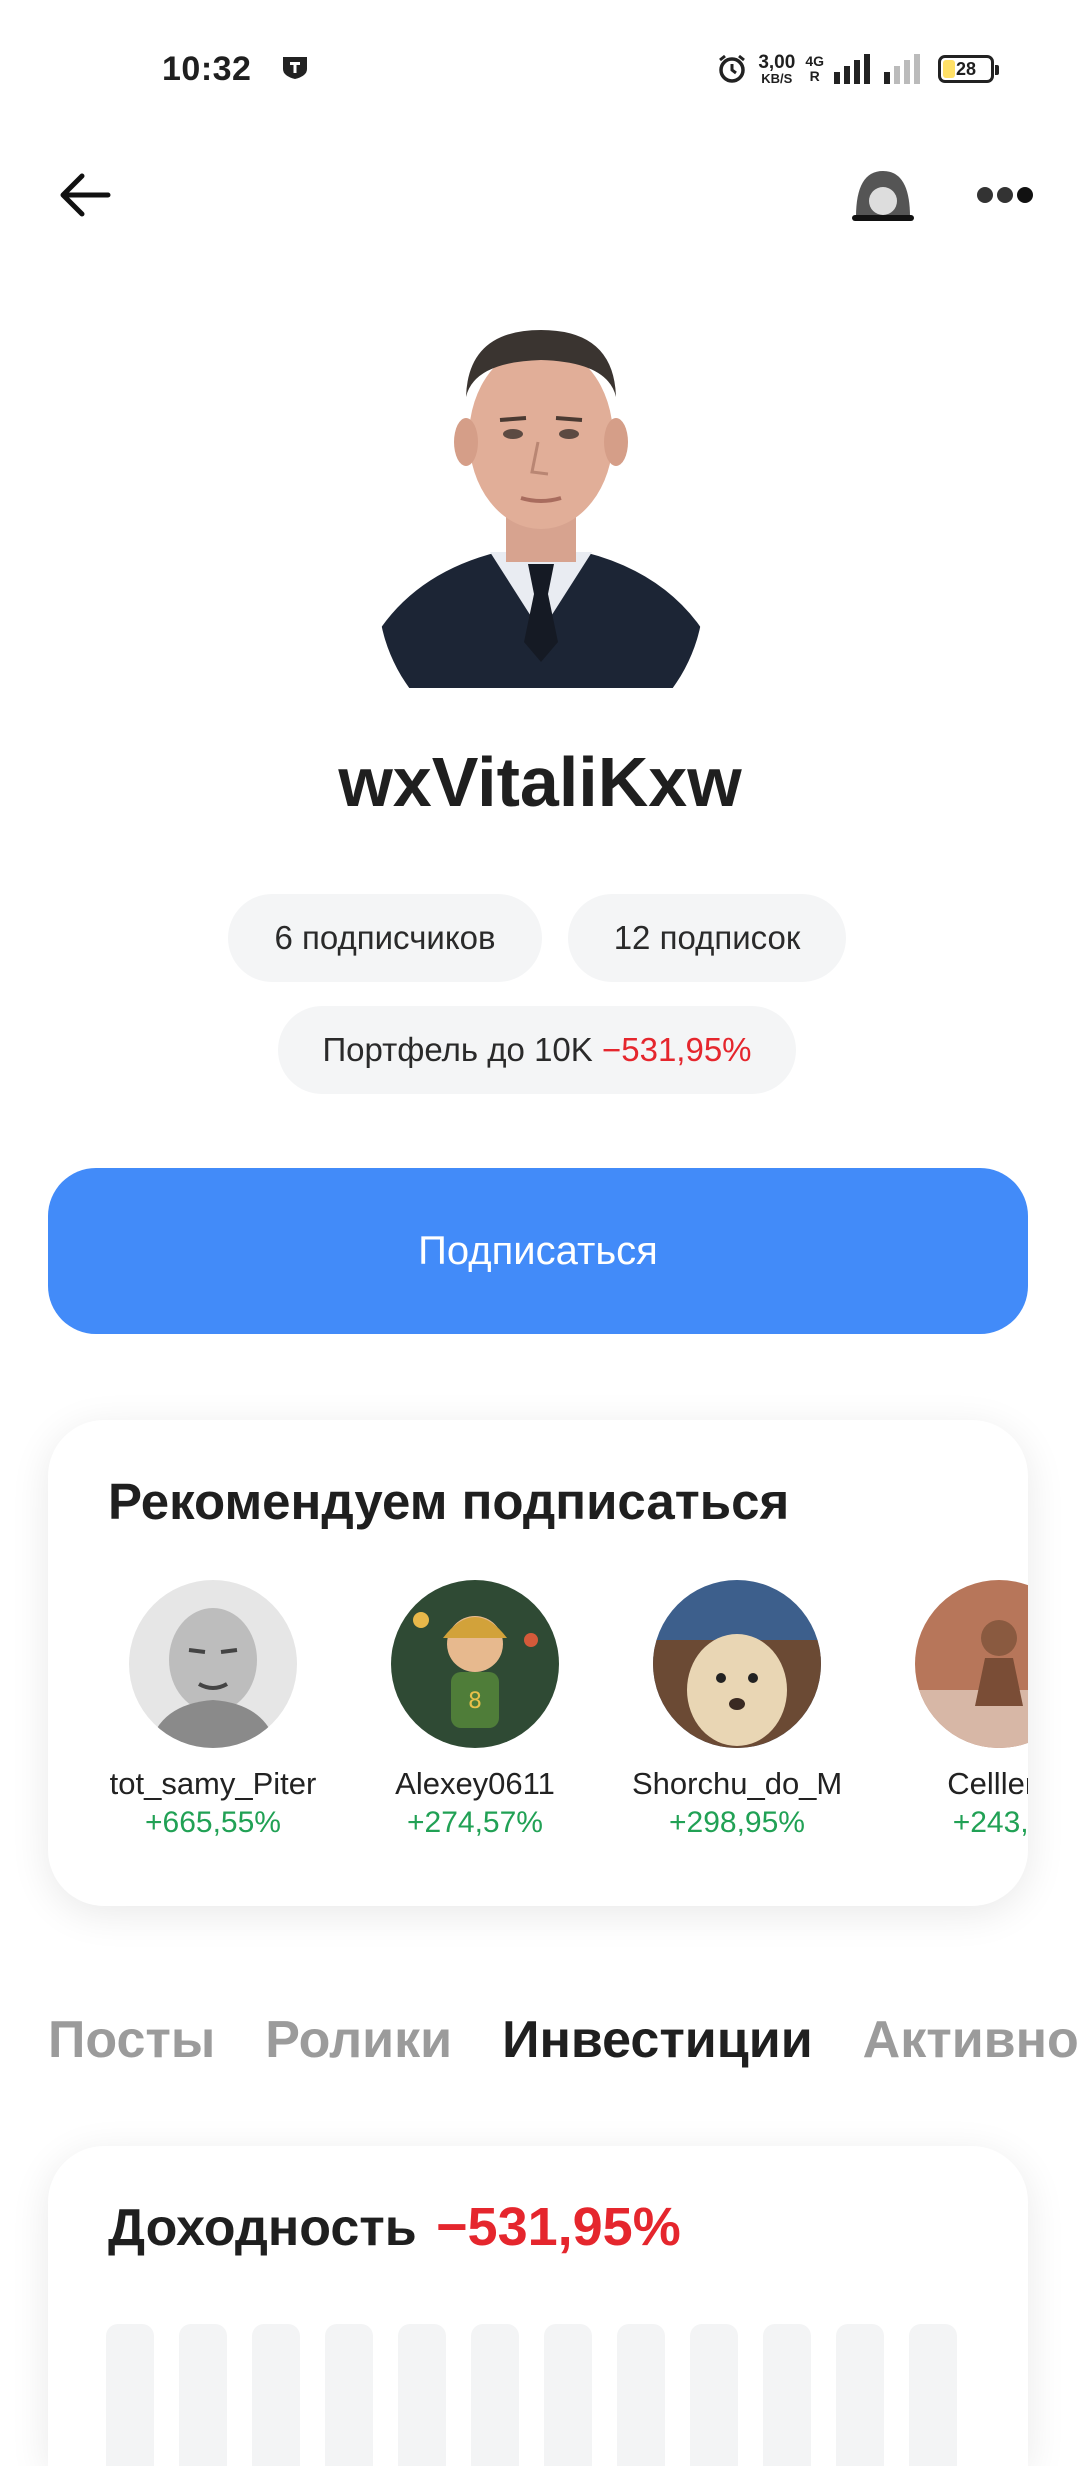 This screenshot has height=2466, width=1080. Describe the element at coordinates (902, 69) in the screenshot. I see `signal-weak-icon` at that location.